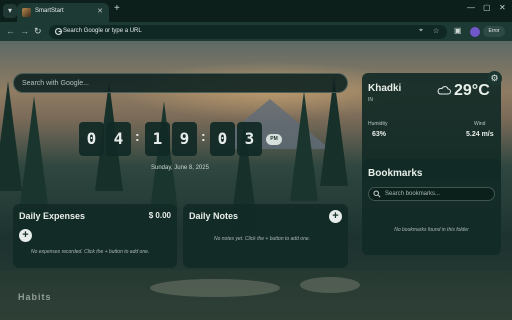 This screenshot has width=512, height=320. I want to click on wind-label: Wind, so click(480, 124).